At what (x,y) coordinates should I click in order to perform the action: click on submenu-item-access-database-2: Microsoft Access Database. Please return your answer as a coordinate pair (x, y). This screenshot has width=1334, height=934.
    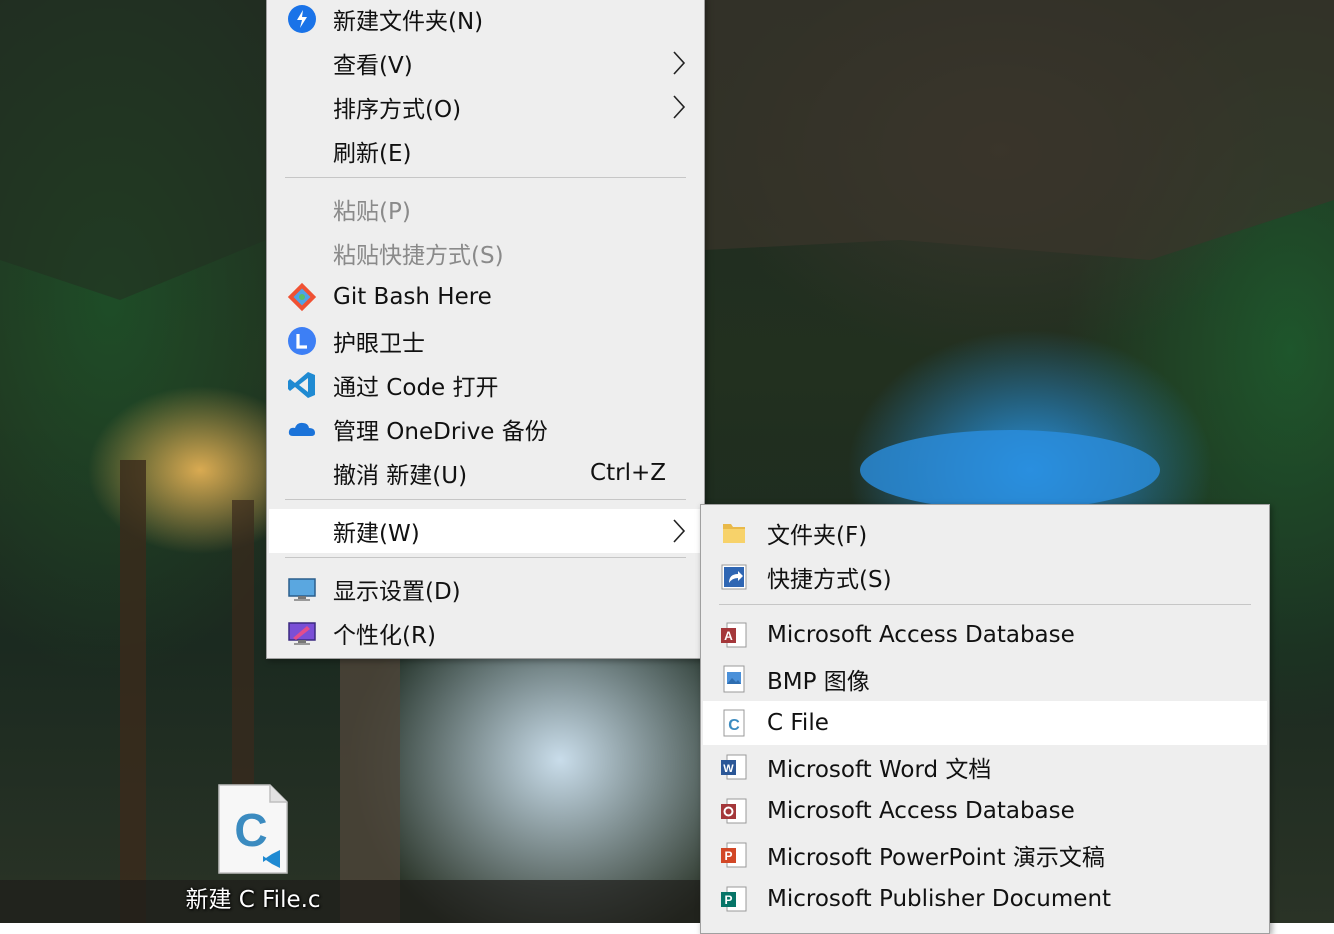
    Looking at the image, I should click on (985, 811).